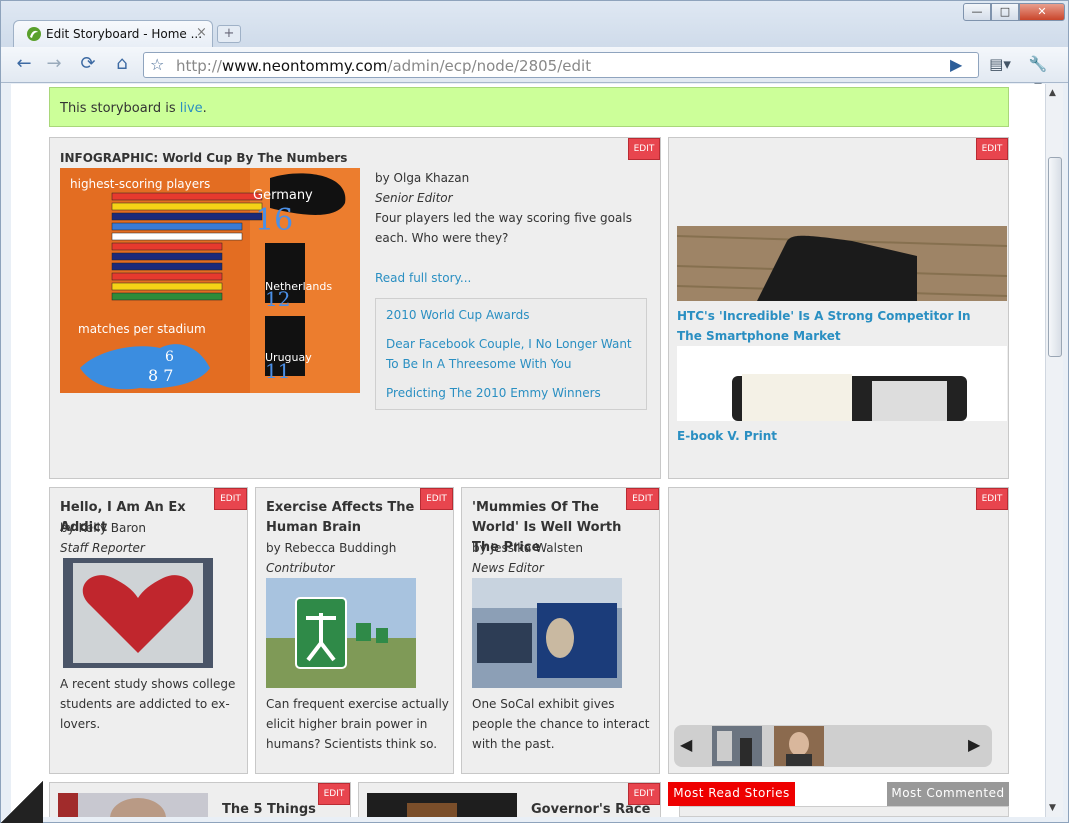  Describe the element at coordinates (1042, 12) in the screenshot. I see `close-window-button: ✕` at that location.